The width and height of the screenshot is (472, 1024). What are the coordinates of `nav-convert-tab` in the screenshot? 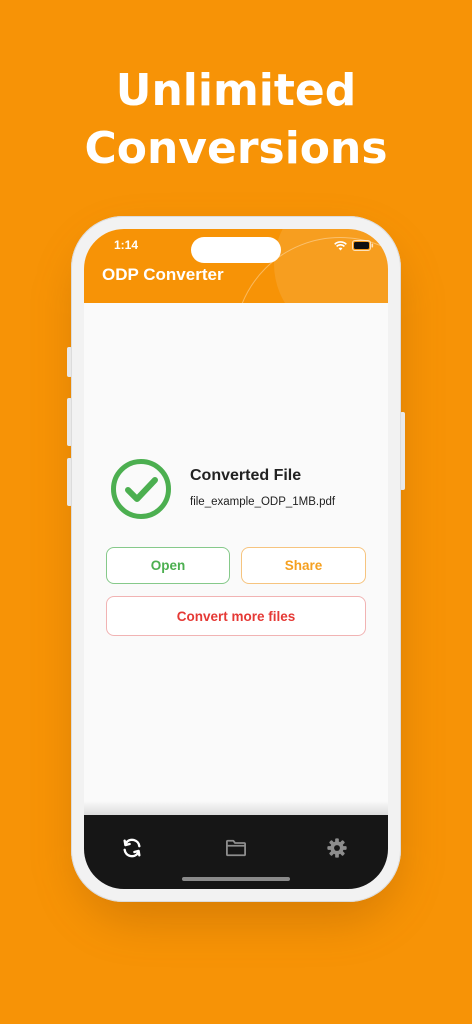 It's located at (132, 850).